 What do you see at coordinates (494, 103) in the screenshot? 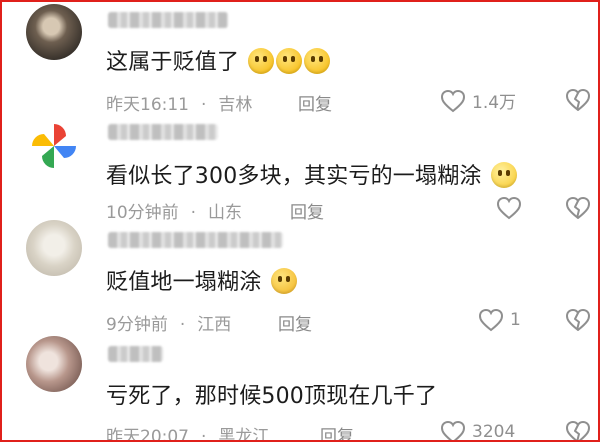
I see `like-count: 1.4万` at bounding box center [494, 103].